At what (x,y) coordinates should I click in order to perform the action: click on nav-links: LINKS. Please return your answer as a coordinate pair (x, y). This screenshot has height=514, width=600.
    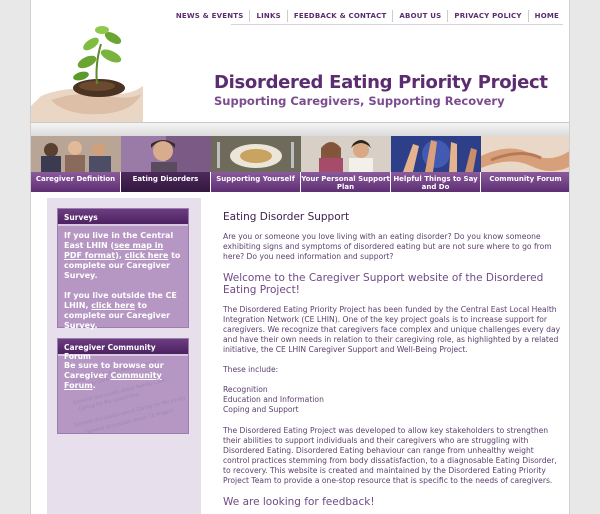
    Looking at the image, I should click on (267, 16).